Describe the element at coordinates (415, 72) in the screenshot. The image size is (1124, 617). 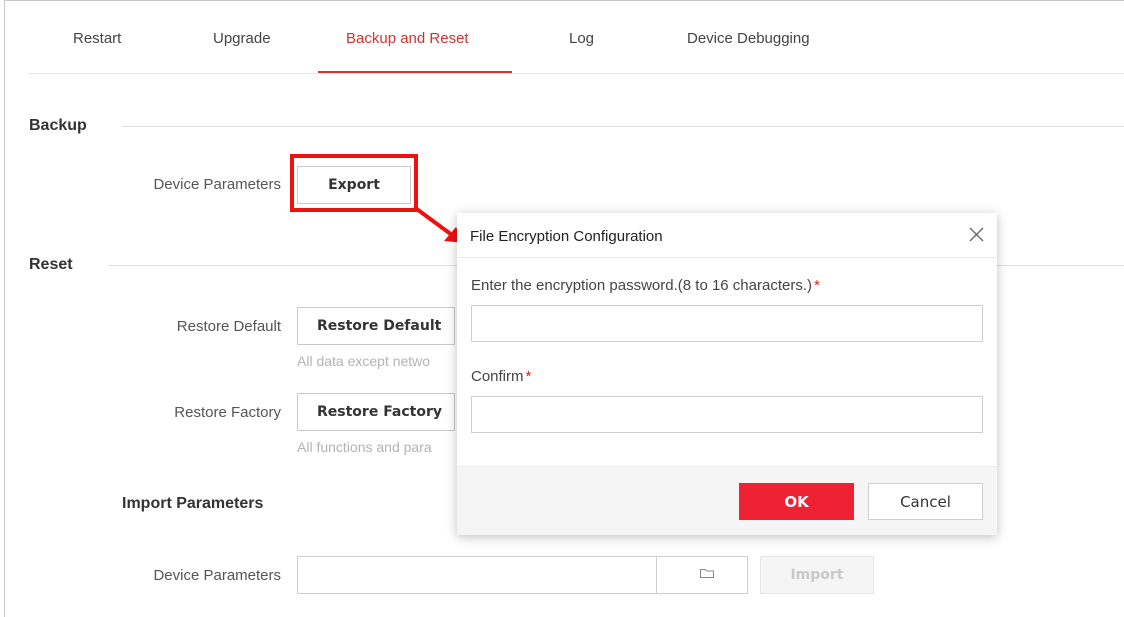
I see `active-tab-underline` at that location.